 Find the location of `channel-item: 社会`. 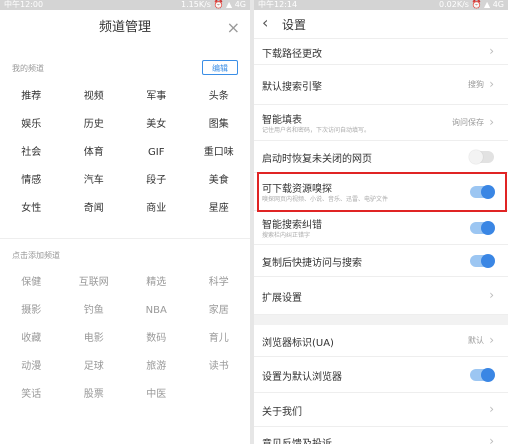

channel-item: 社会 is located at coordinates (31, 153).